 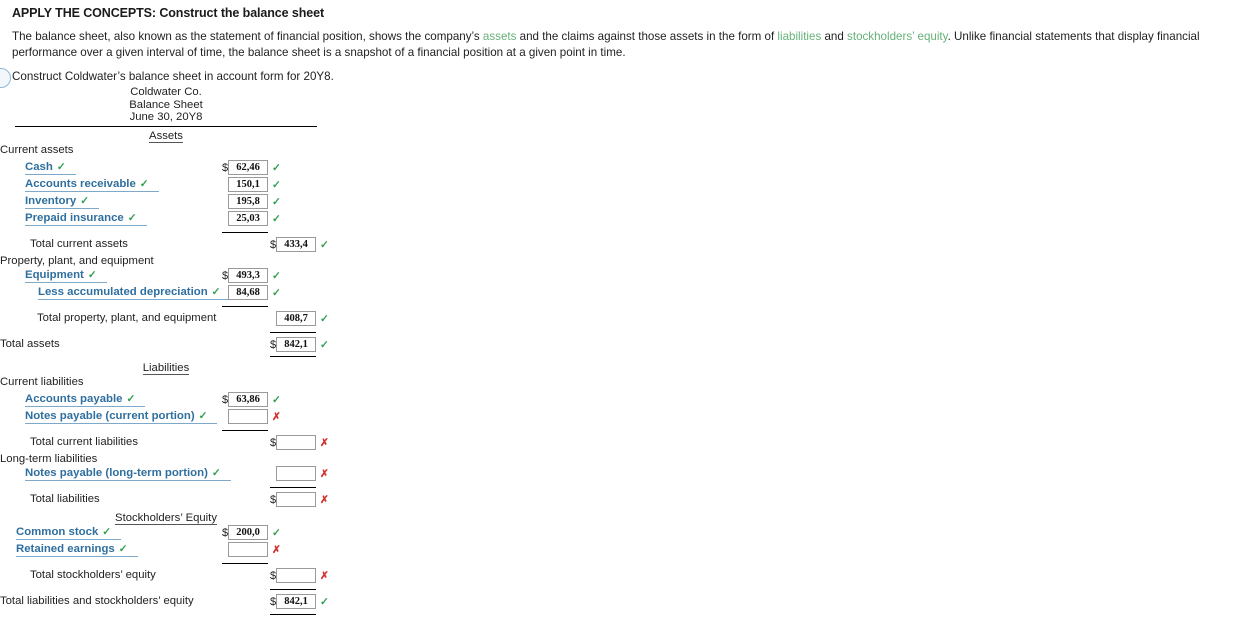 What do you see at coordinates (165, 589) in the screenshot?
I see `rule-row-grand-total` at bounding box center [165, 589].